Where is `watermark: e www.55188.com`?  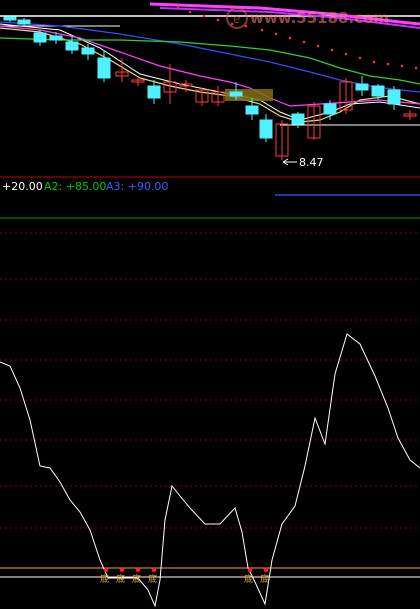
watermark: e www.55188.com is located at coordinates (307, 18).